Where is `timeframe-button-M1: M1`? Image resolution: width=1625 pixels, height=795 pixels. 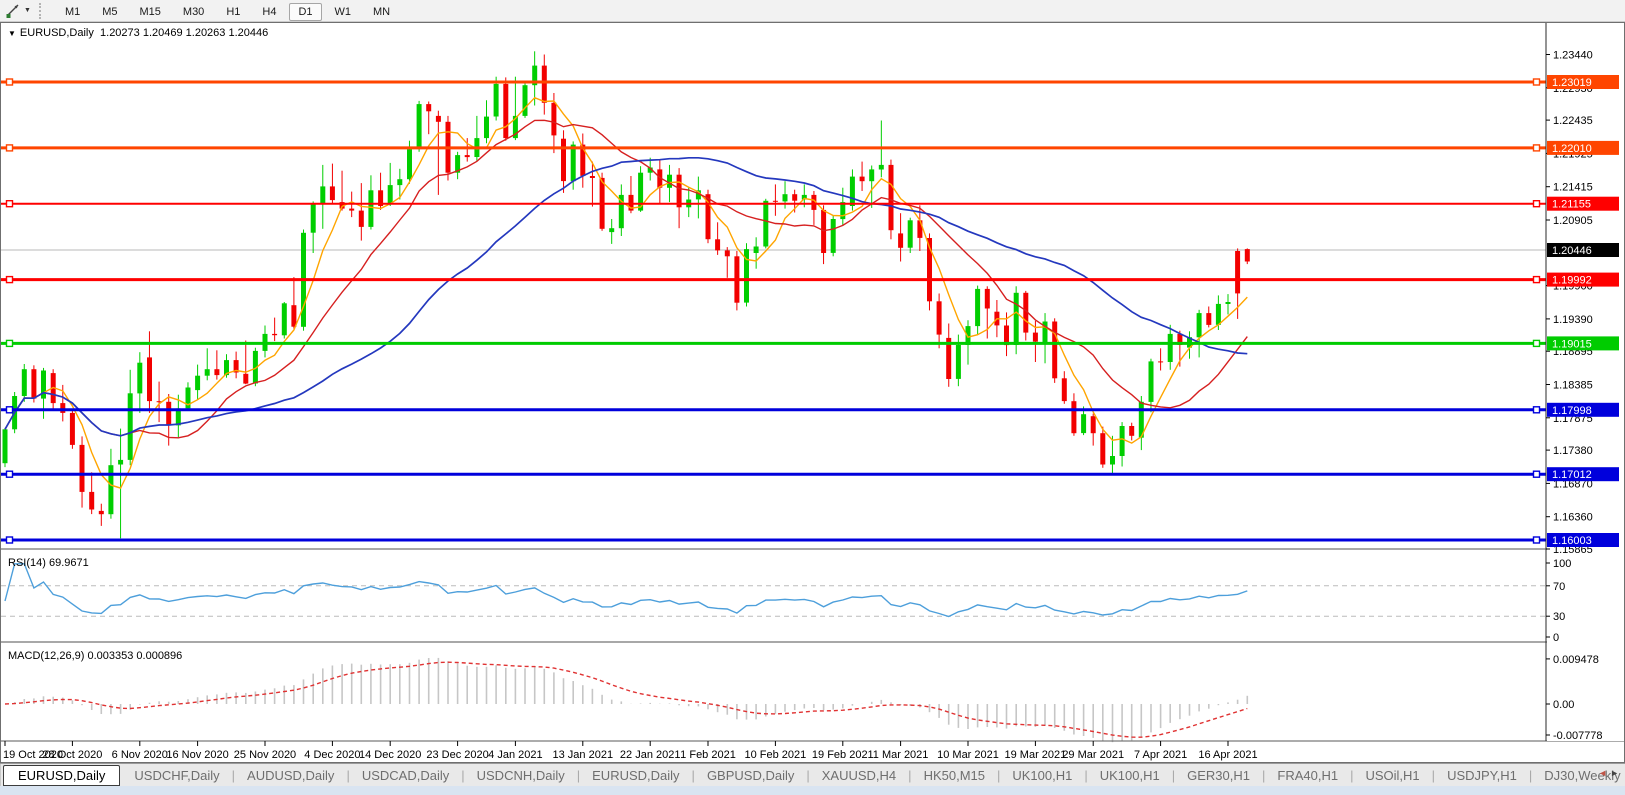 timeframe-button-M1: M1 is located at coordinates (72, 12).